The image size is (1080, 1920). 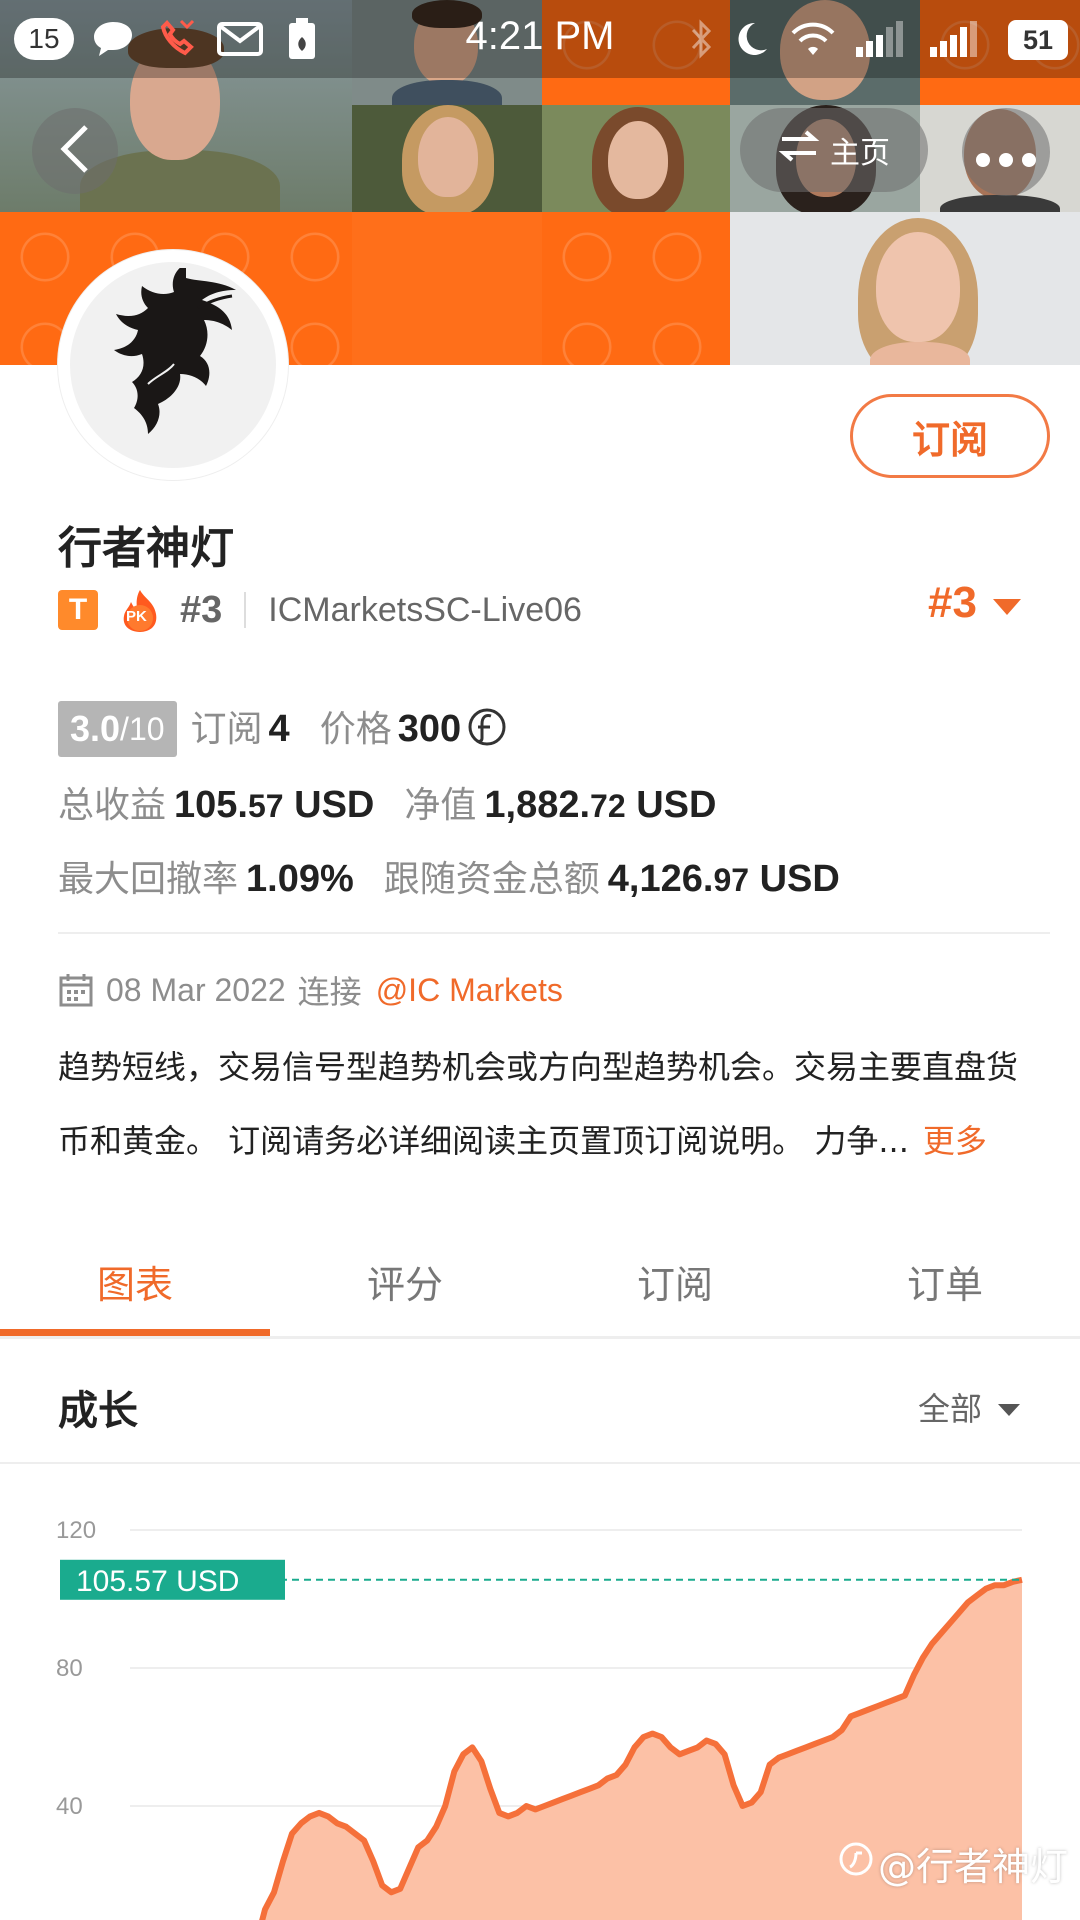 What do you see at coordinates (78, 610) in the screenshot?
I see `trader-type-badge: T` at bounding box center [78, 610].